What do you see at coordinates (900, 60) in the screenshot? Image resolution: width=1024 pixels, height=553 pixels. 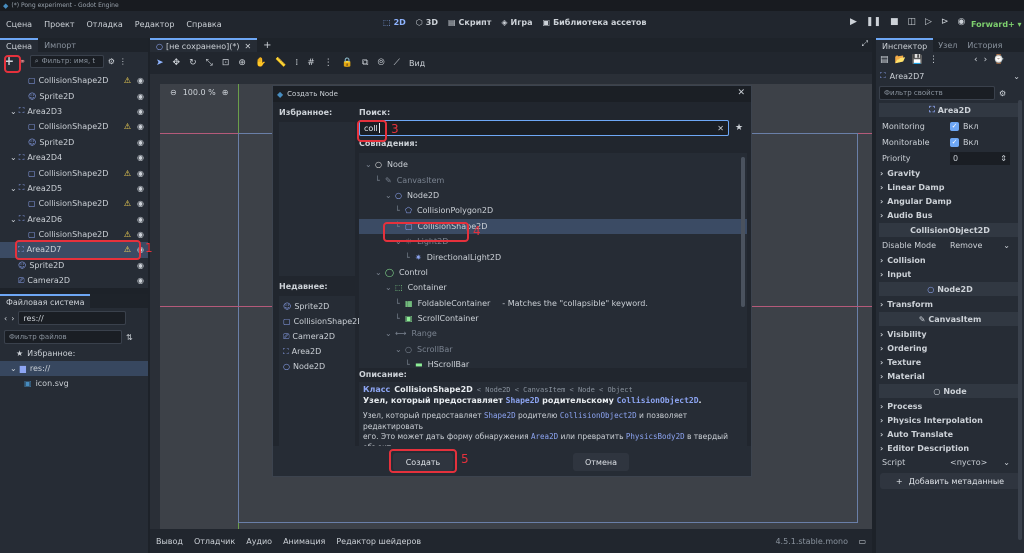 I see `load-resource-icon: 📂` at bounding box center [900, 60].